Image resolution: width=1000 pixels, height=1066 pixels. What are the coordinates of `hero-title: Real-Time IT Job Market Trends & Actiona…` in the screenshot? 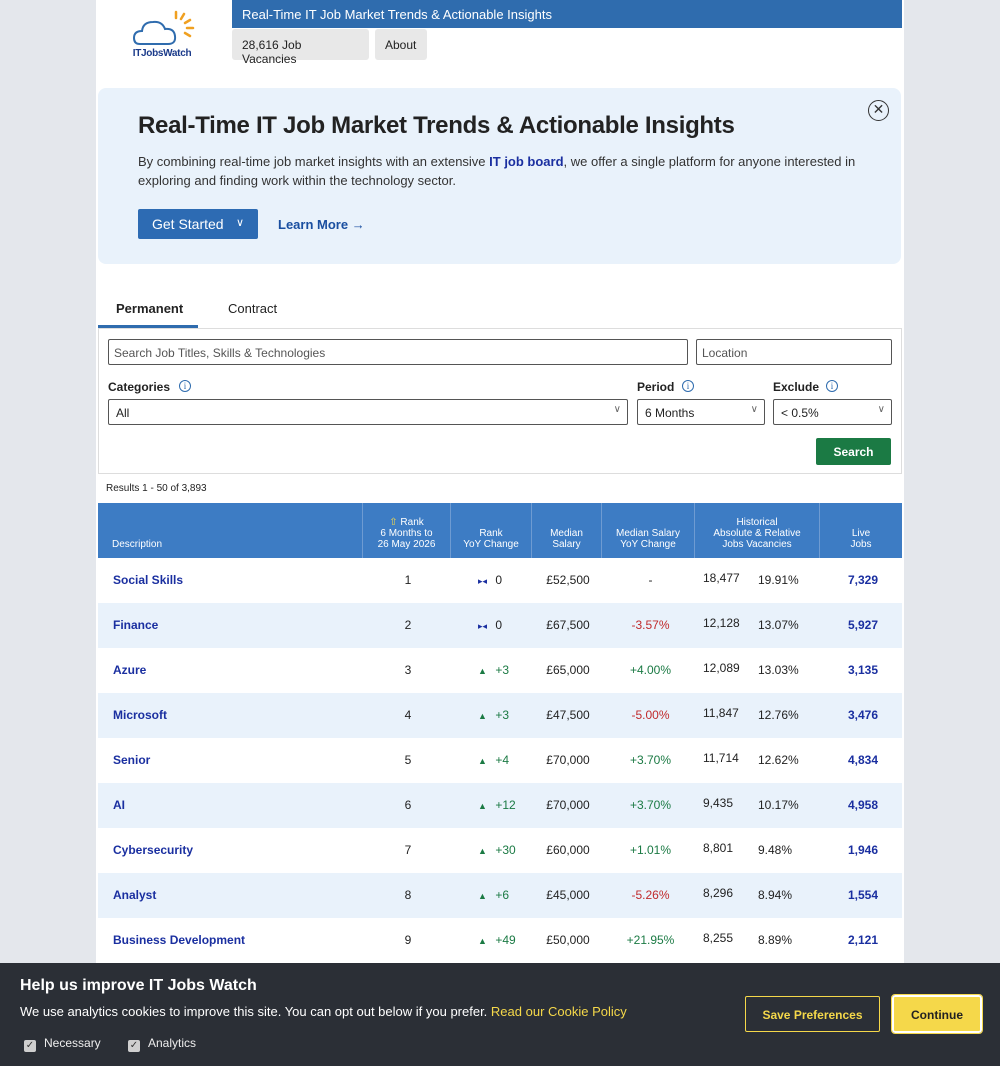 It's located at (436, 125).